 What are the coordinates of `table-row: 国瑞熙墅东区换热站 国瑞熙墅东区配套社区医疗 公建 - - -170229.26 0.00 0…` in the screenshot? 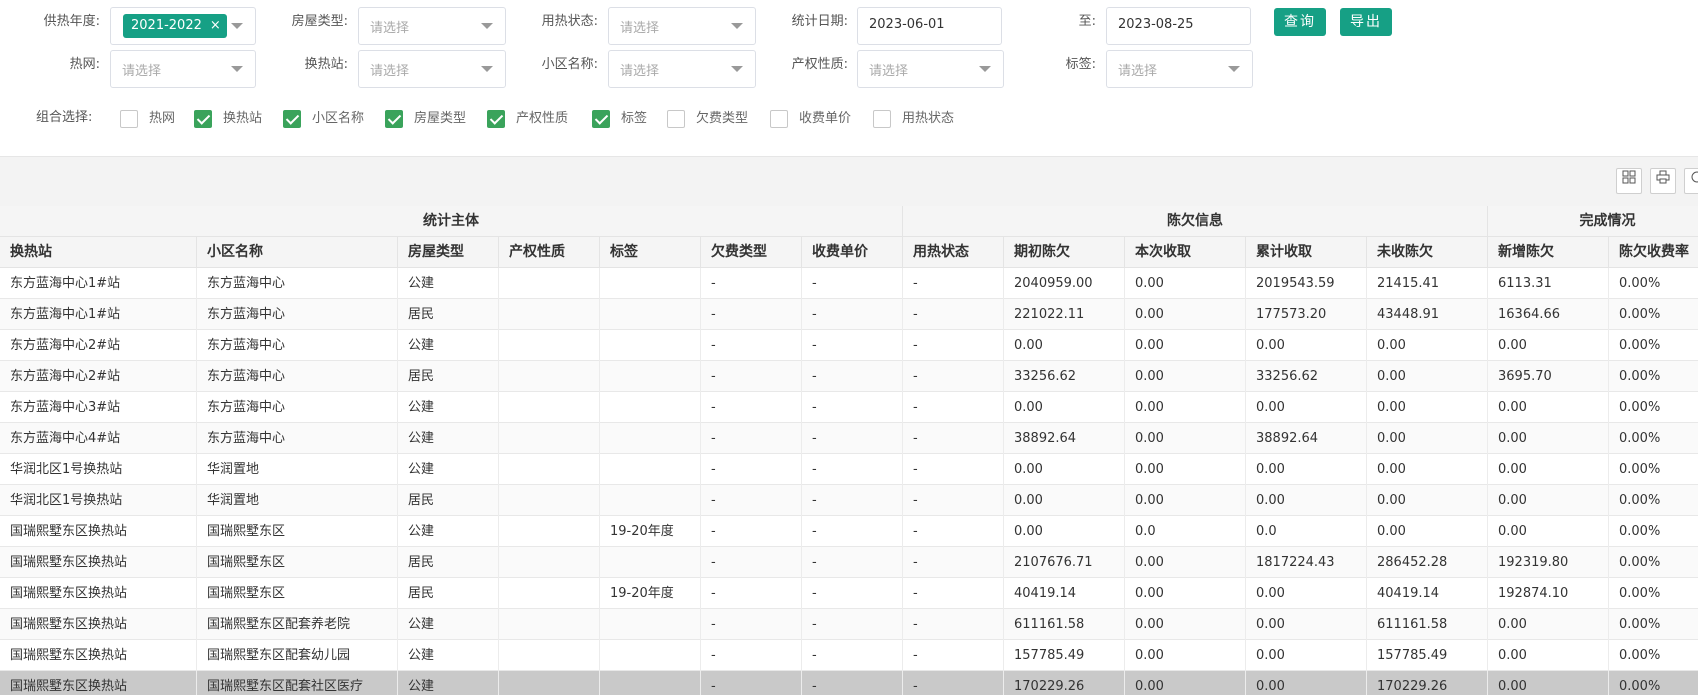 It's located at (849, 683).